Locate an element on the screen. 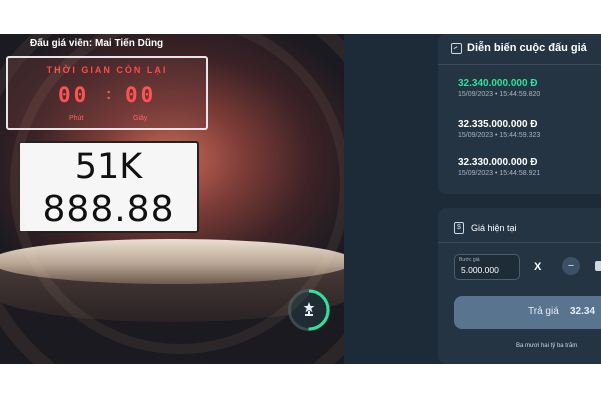 The image size is (601, 400). auction-emblem is located at coordinates (309, 310).